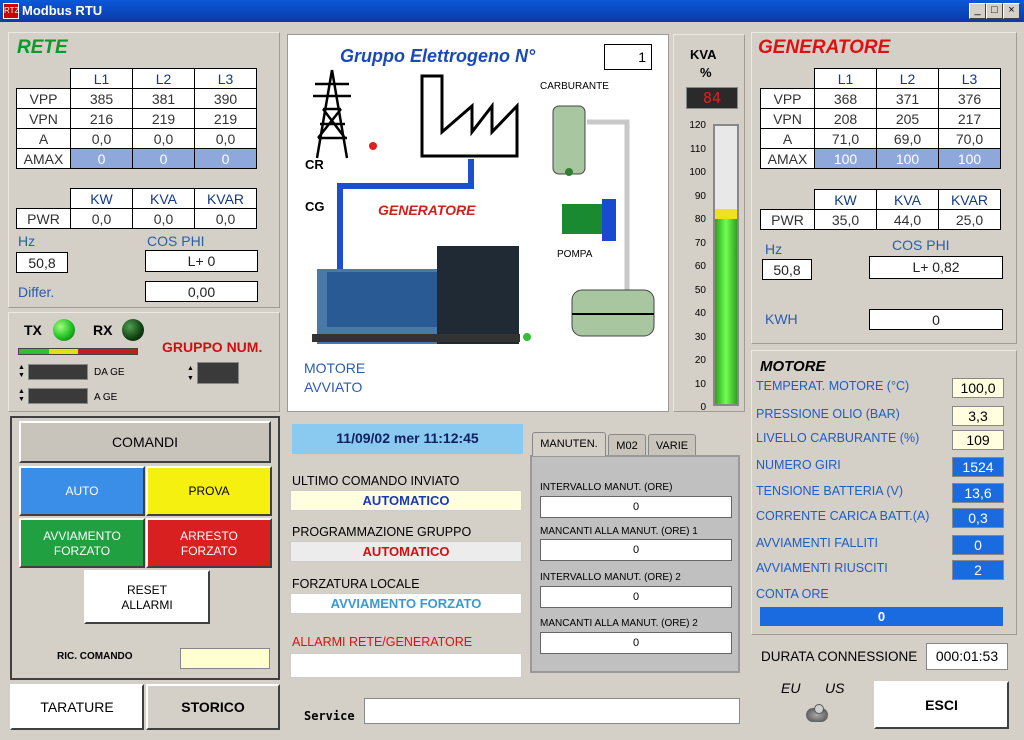 The height and width of the screenshot is (740, 1024). I want to click on field-label: INTERVALLO MANUT. (ORE), so click(606, 487).